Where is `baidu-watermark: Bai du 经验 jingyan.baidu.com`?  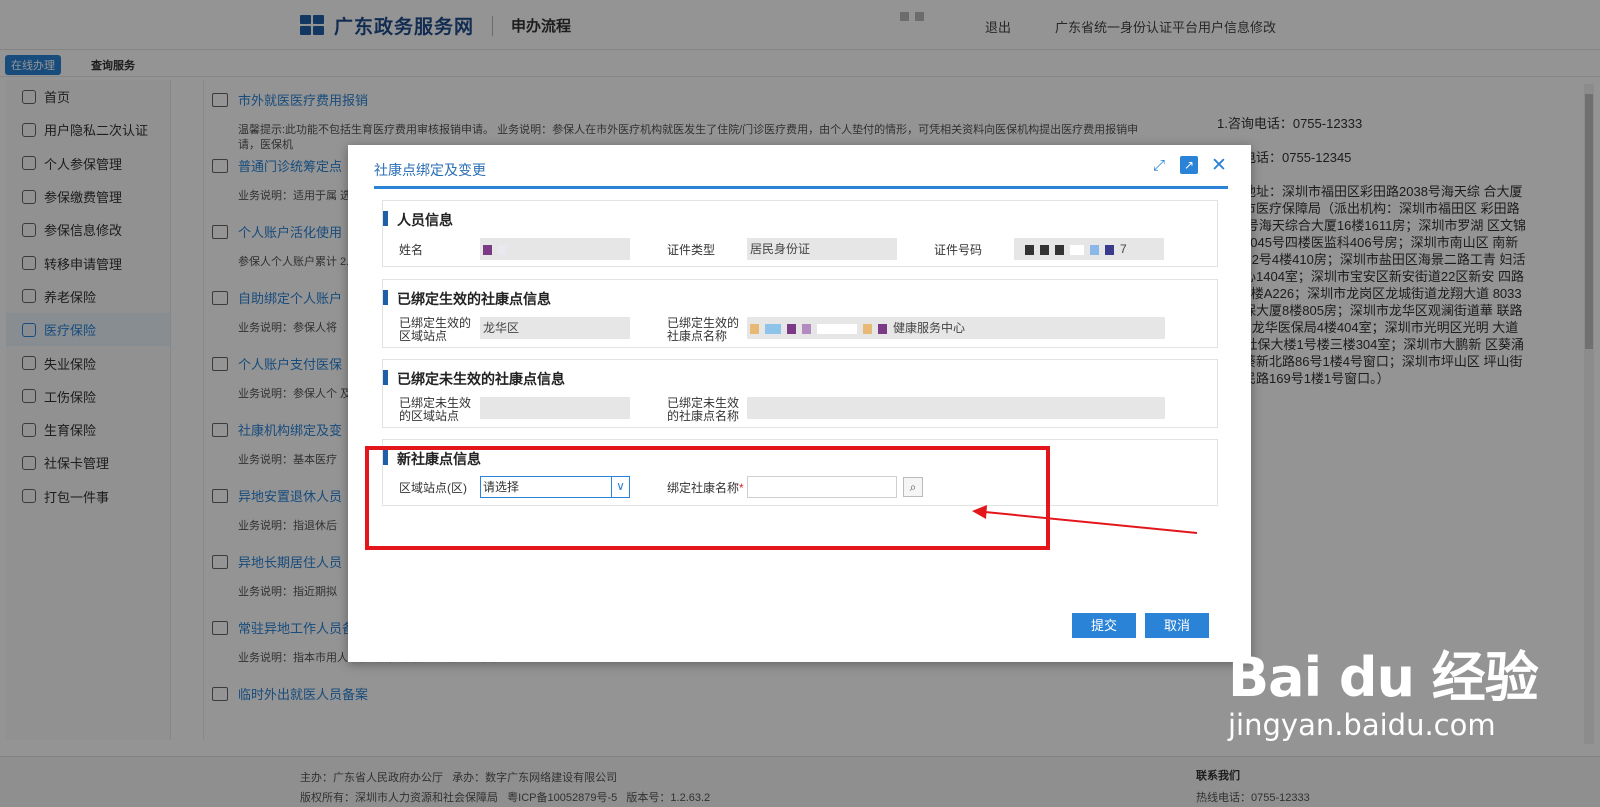 baidu-watermark: Bai du 经验 jingyan.baidu.com is located at coordinates (1383, 687).